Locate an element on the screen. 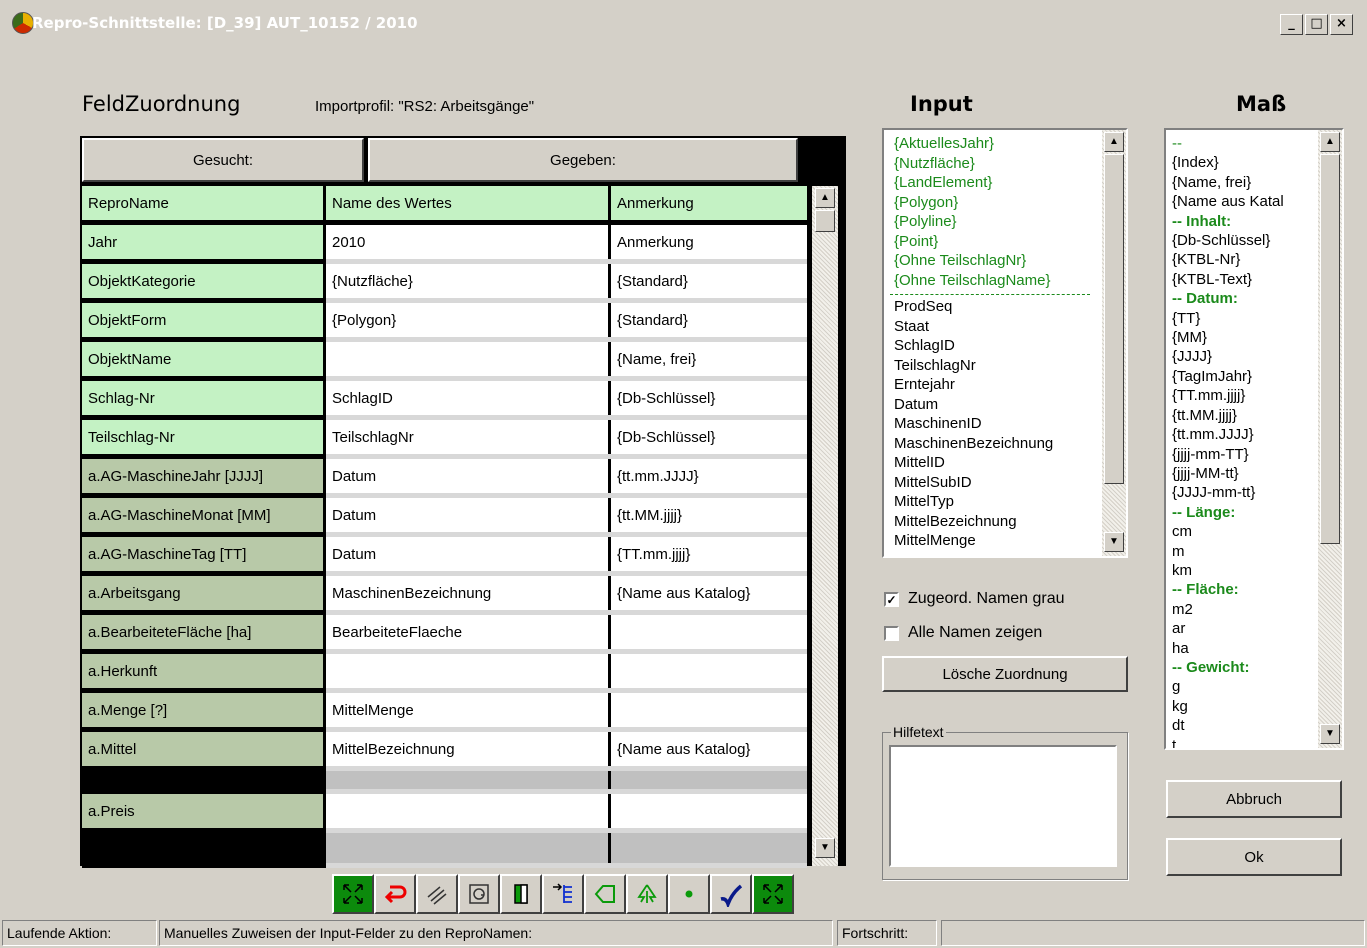 The width and height of the screenshot is (1367, 948). repro-name-cell: ObjektForm is located at coordinates (204, 321).